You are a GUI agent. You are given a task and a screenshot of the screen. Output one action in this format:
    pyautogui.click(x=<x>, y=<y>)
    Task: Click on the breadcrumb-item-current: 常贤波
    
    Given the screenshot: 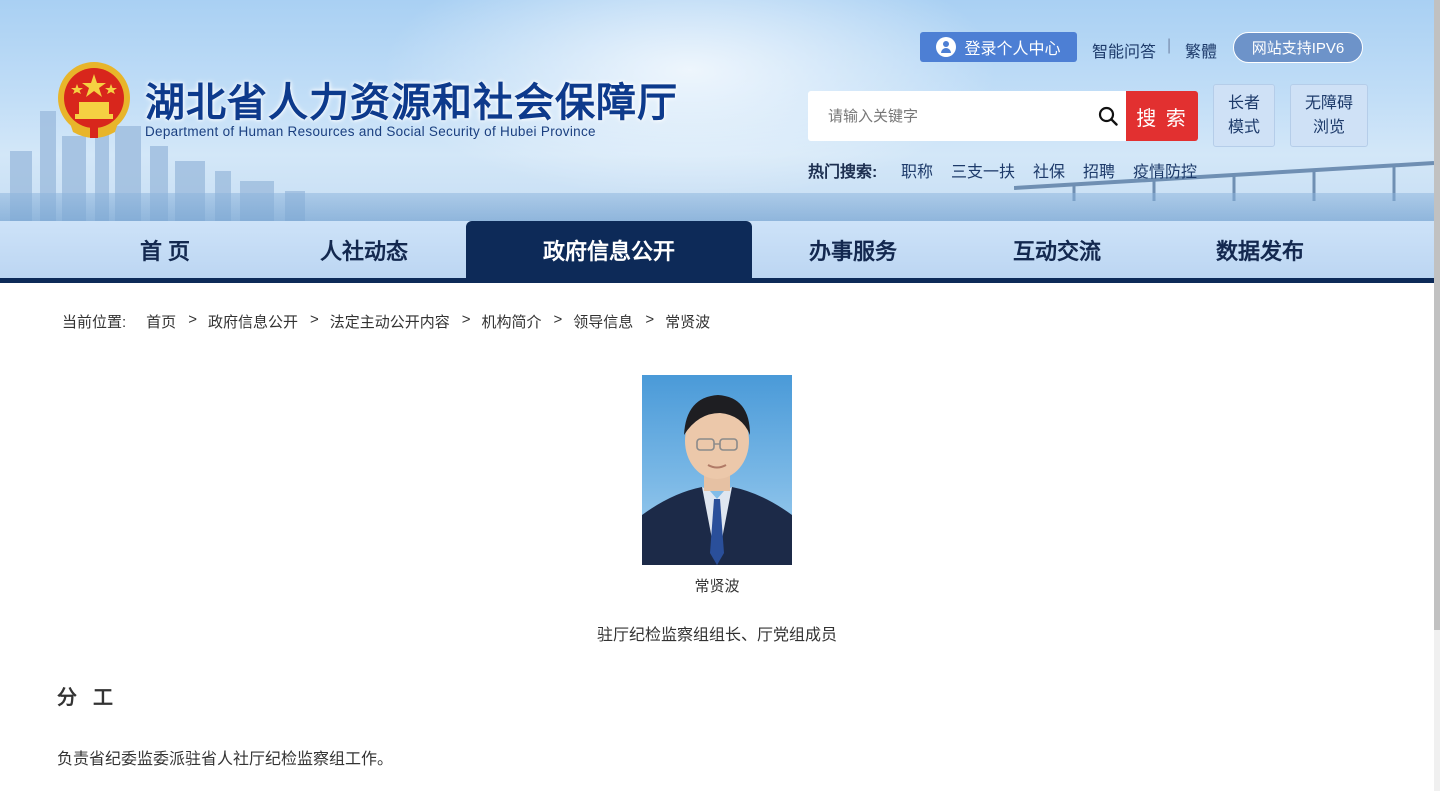 What is the action you would take?
    pyautogui.click(x=688, y=322)
    